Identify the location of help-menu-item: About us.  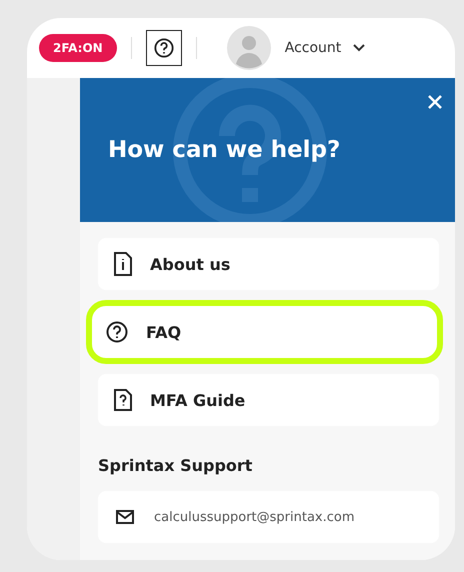
(268, 264).